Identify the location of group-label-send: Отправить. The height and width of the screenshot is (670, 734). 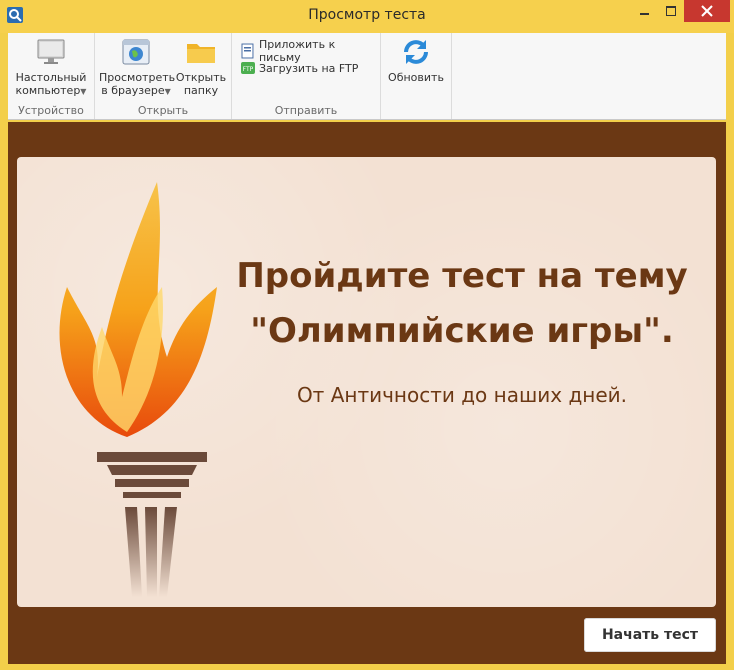
(306, 110).